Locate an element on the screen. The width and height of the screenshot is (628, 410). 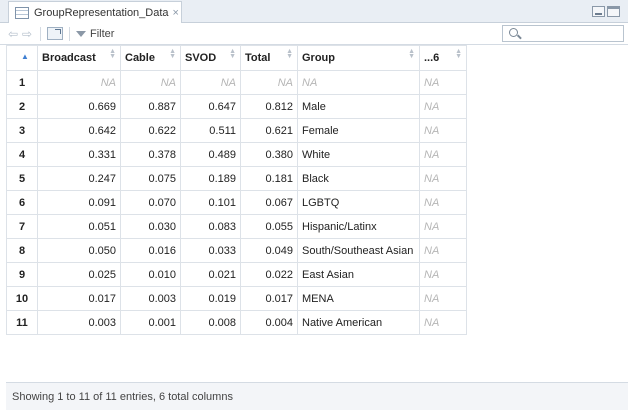
toolbar-divider is located at coordinates (40, 33).